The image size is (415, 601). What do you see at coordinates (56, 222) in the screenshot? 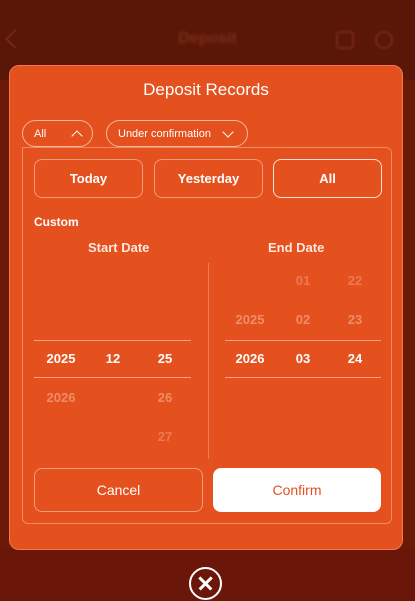
I see `custom-label: Custom` at bounding box center [56, 222].